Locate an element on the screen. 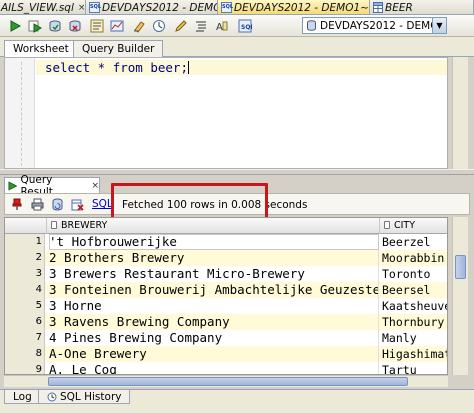 This screenshot has height=413, width=474. table-row: 9 A. Le Coq Tartu is located at coordinates (226, 368).